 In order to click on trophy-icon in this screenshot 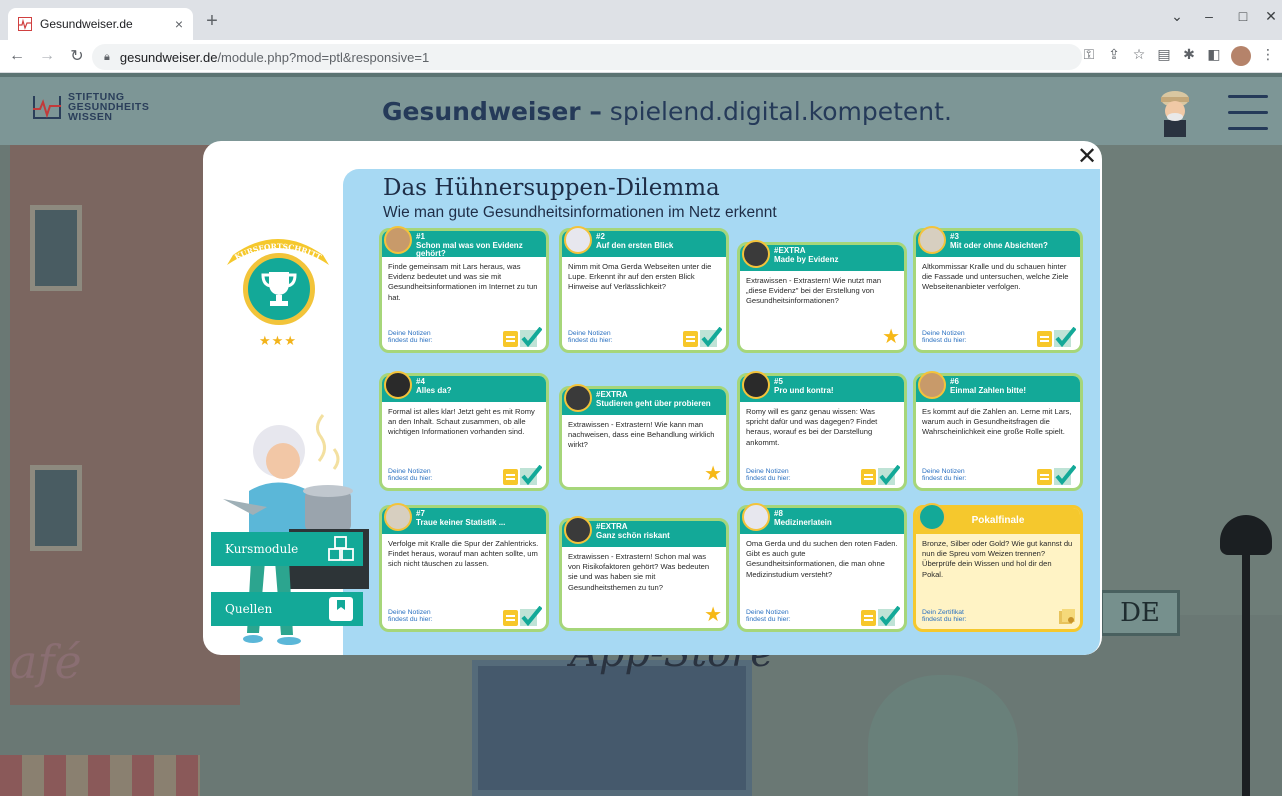, I will do `click(279, 289)`.